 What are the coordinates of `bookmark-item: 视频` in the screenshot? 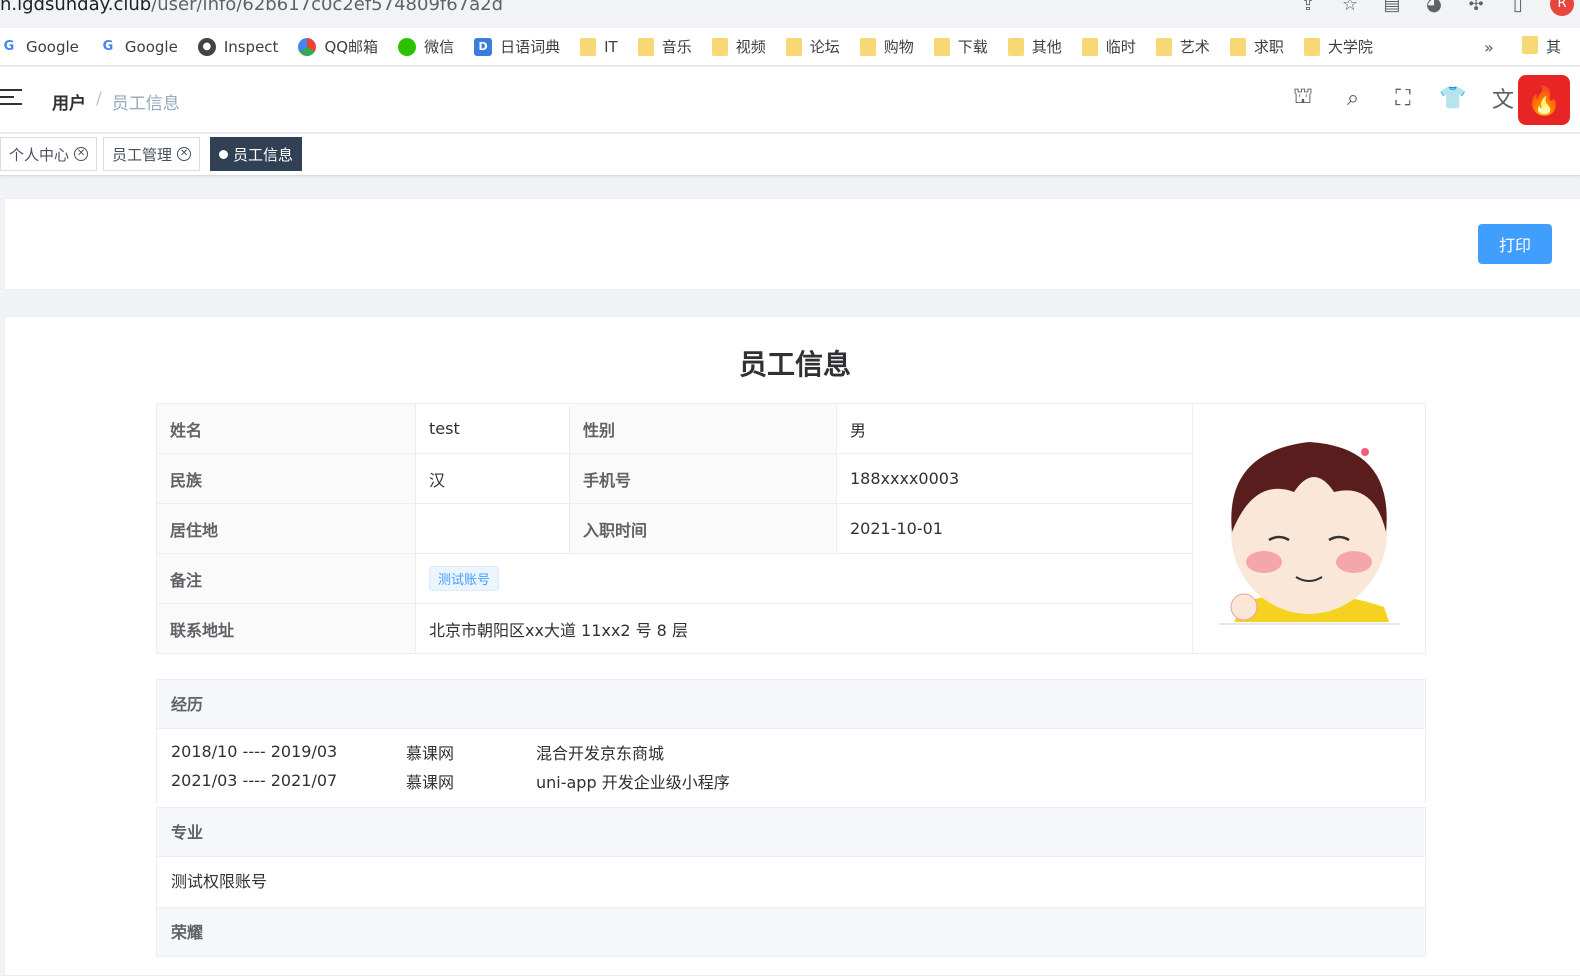 It's located at (738, 46).